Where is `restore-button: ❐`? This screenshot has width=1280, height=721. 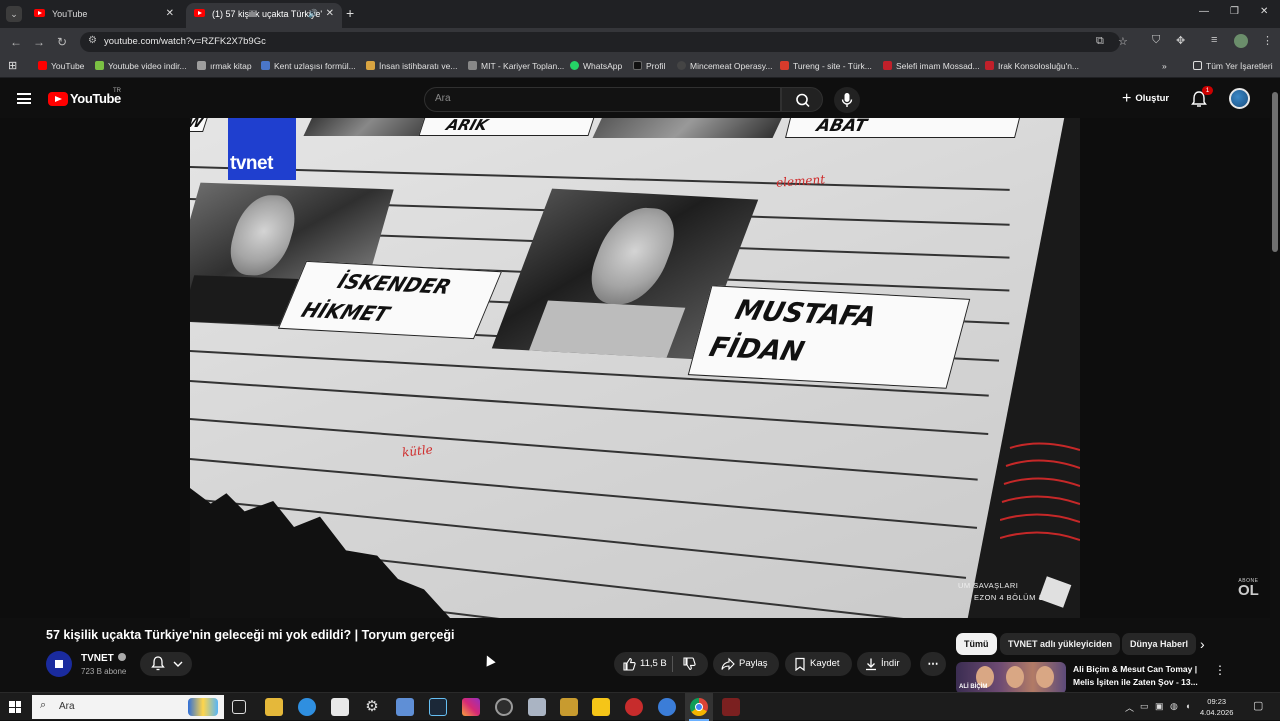
restore-button: ❐ is located at coordinates (1234, 11).